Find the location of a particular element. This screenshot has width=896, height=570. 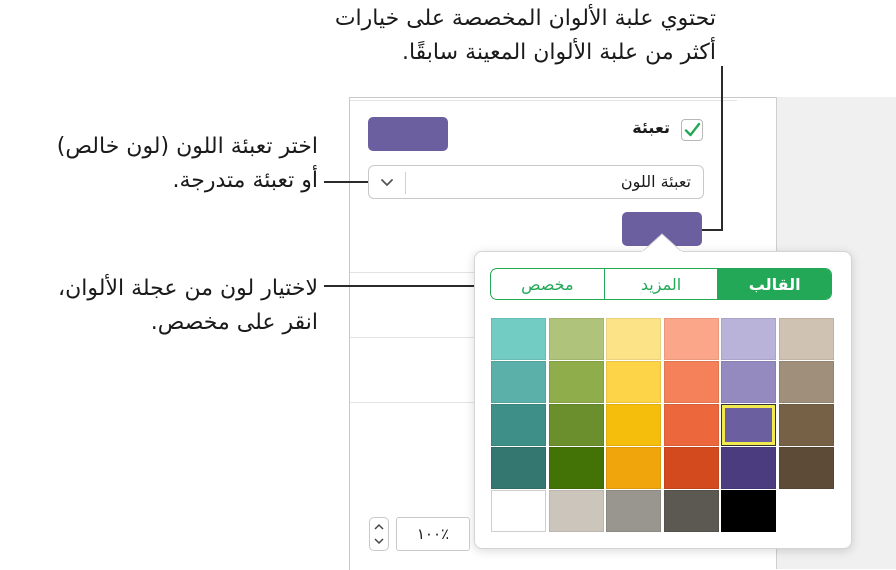

tab-custom: مخصص is located at coordinates (547, 284).